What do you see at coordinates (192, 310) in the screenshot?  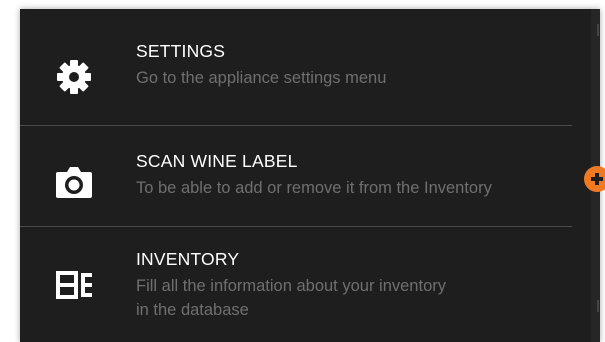 I see `menu-item-description-line-2: in the database` at bounding box center [192, 310].